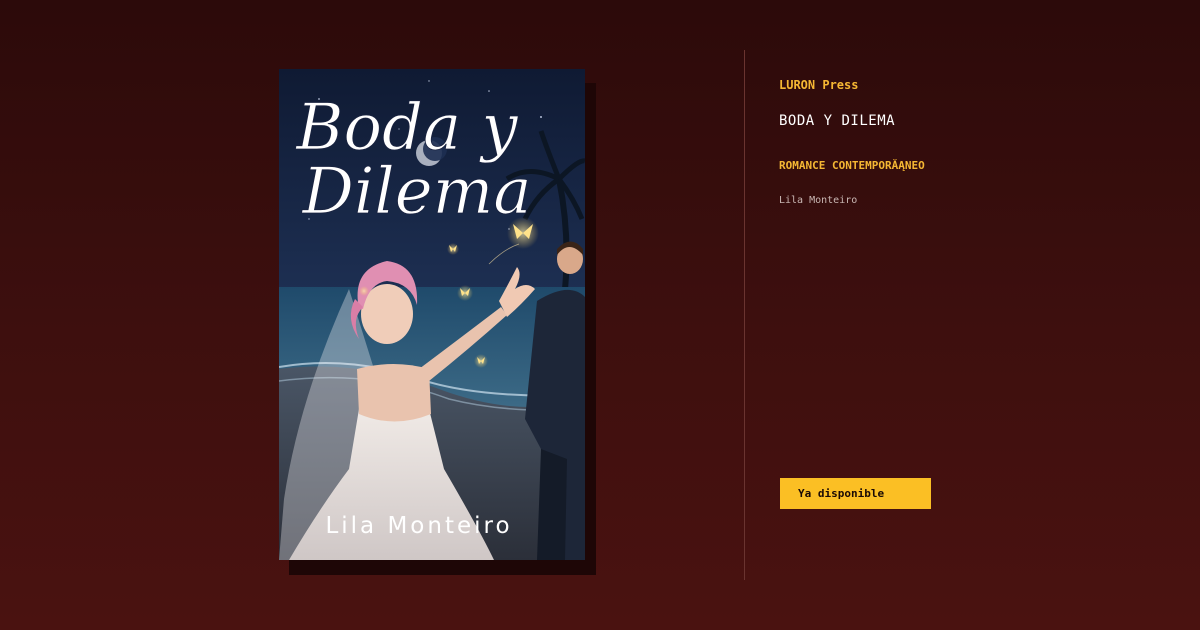 The image size is (1200, 630). I want to click on cover-title-line1: Boda y, so click(406, 128).